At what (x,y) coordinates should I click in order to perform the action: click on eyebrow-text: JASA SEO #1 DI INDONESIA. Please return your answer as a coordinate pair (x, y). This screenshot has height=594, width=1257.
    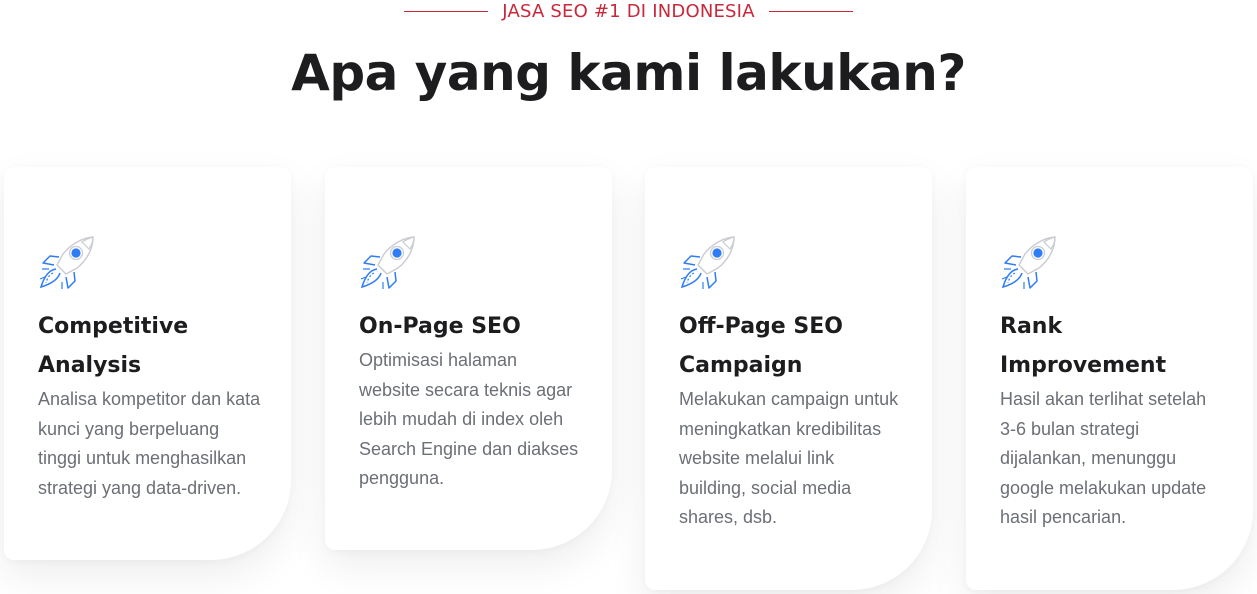
    Looking at the image, I should click on (628, 11).